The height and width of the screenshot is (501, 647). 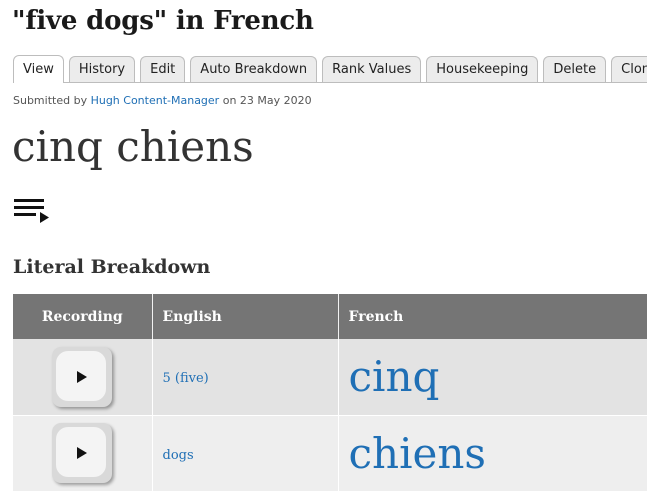 I want to click on english-link: dogs, so click(x=178, y=455).